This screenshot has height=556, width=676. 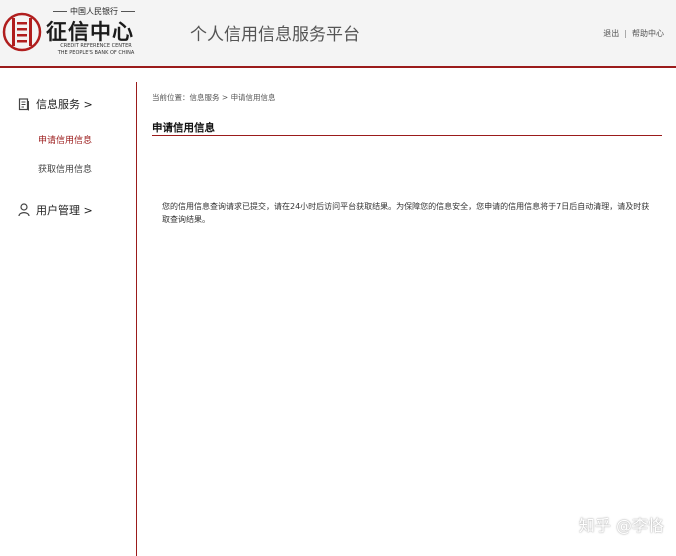 I want to click on breadcrumb-current: 申请信用信息, so click(x=253, y=97).